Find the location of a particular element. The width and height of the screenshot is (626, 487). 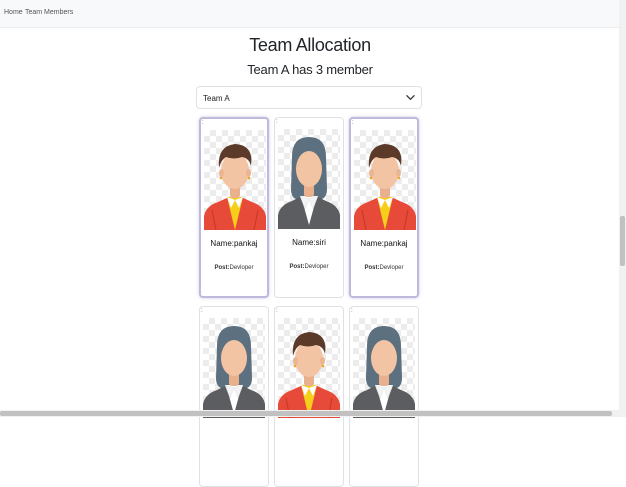

nav-team-members-link: Team Members is located at coordinates (49, 12).